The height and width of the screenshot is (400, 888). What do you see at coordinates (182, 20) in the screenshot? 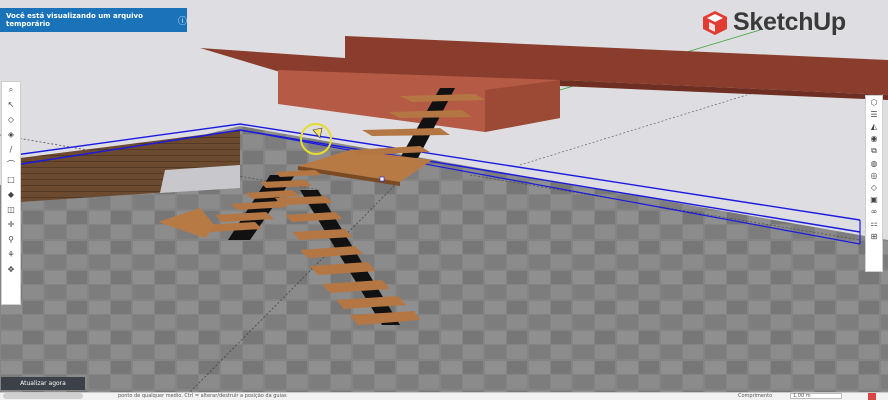
I see `info-icon: ⓘ` at bounding box center [182, 20].